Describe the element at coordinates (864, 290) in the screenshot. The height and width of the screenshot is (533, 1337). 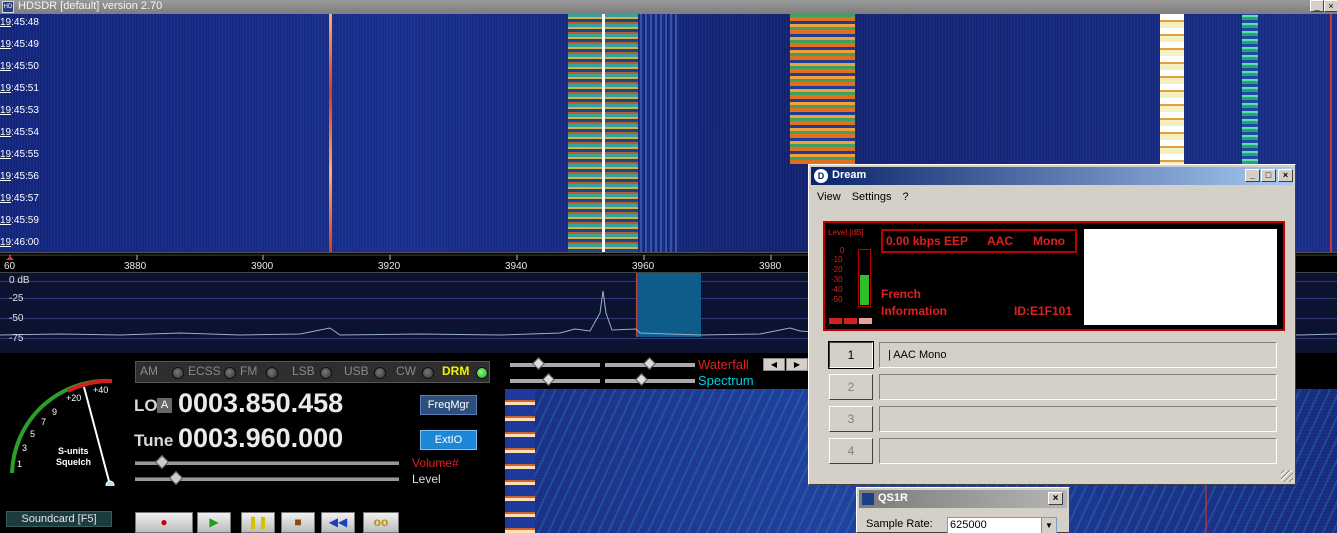
I see `level-meter-fill` at that location.